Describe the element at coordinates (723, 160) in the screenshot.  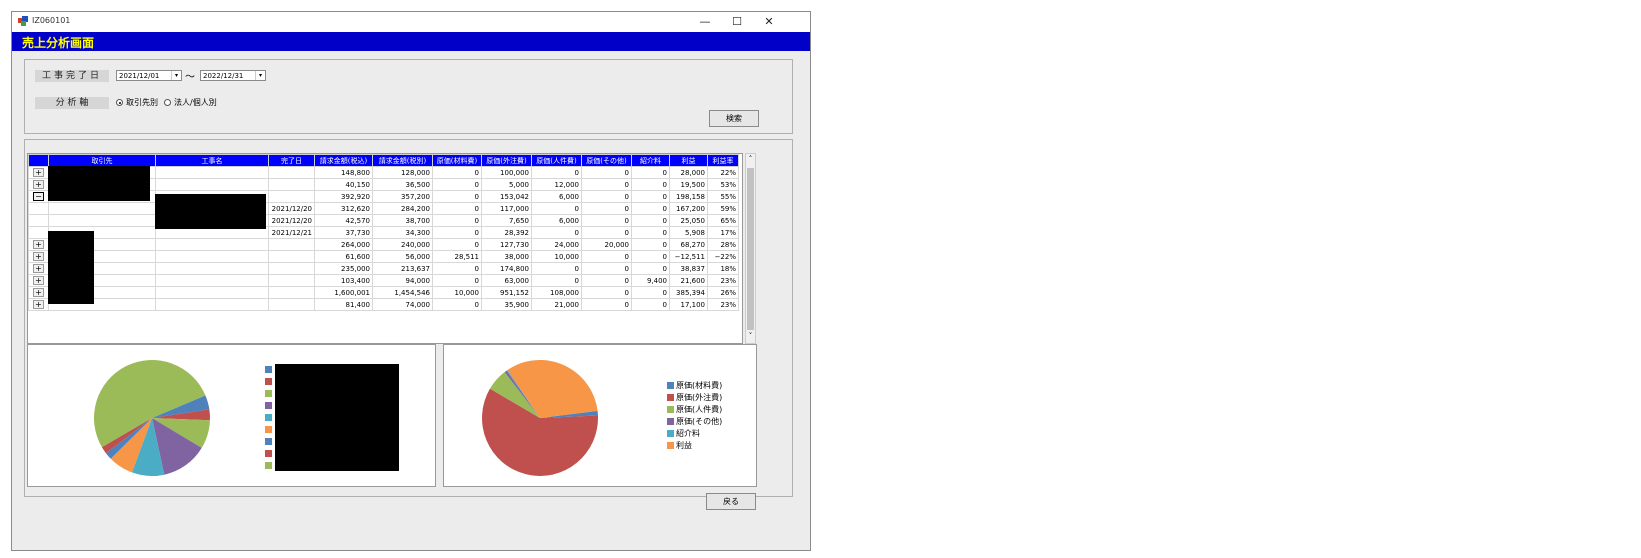
I see `column-header: 利益率` at that location.